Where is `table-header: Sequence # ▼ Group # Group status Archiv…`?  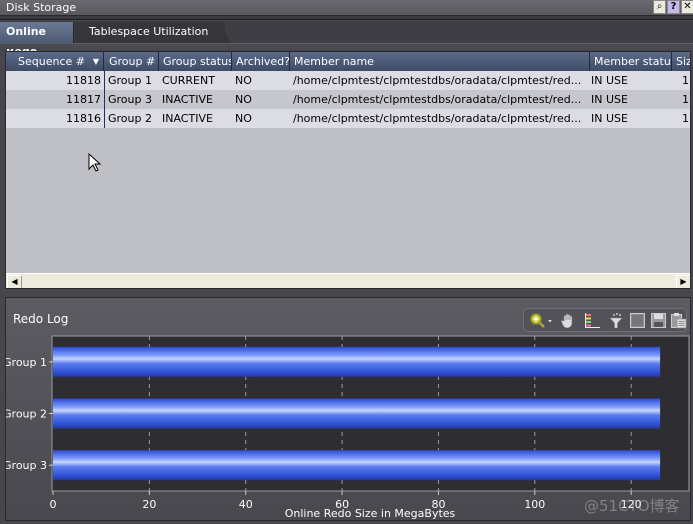 table-header: Sequence # ▼ Group # Group status Archiv… is located at coordinates (348, 61).